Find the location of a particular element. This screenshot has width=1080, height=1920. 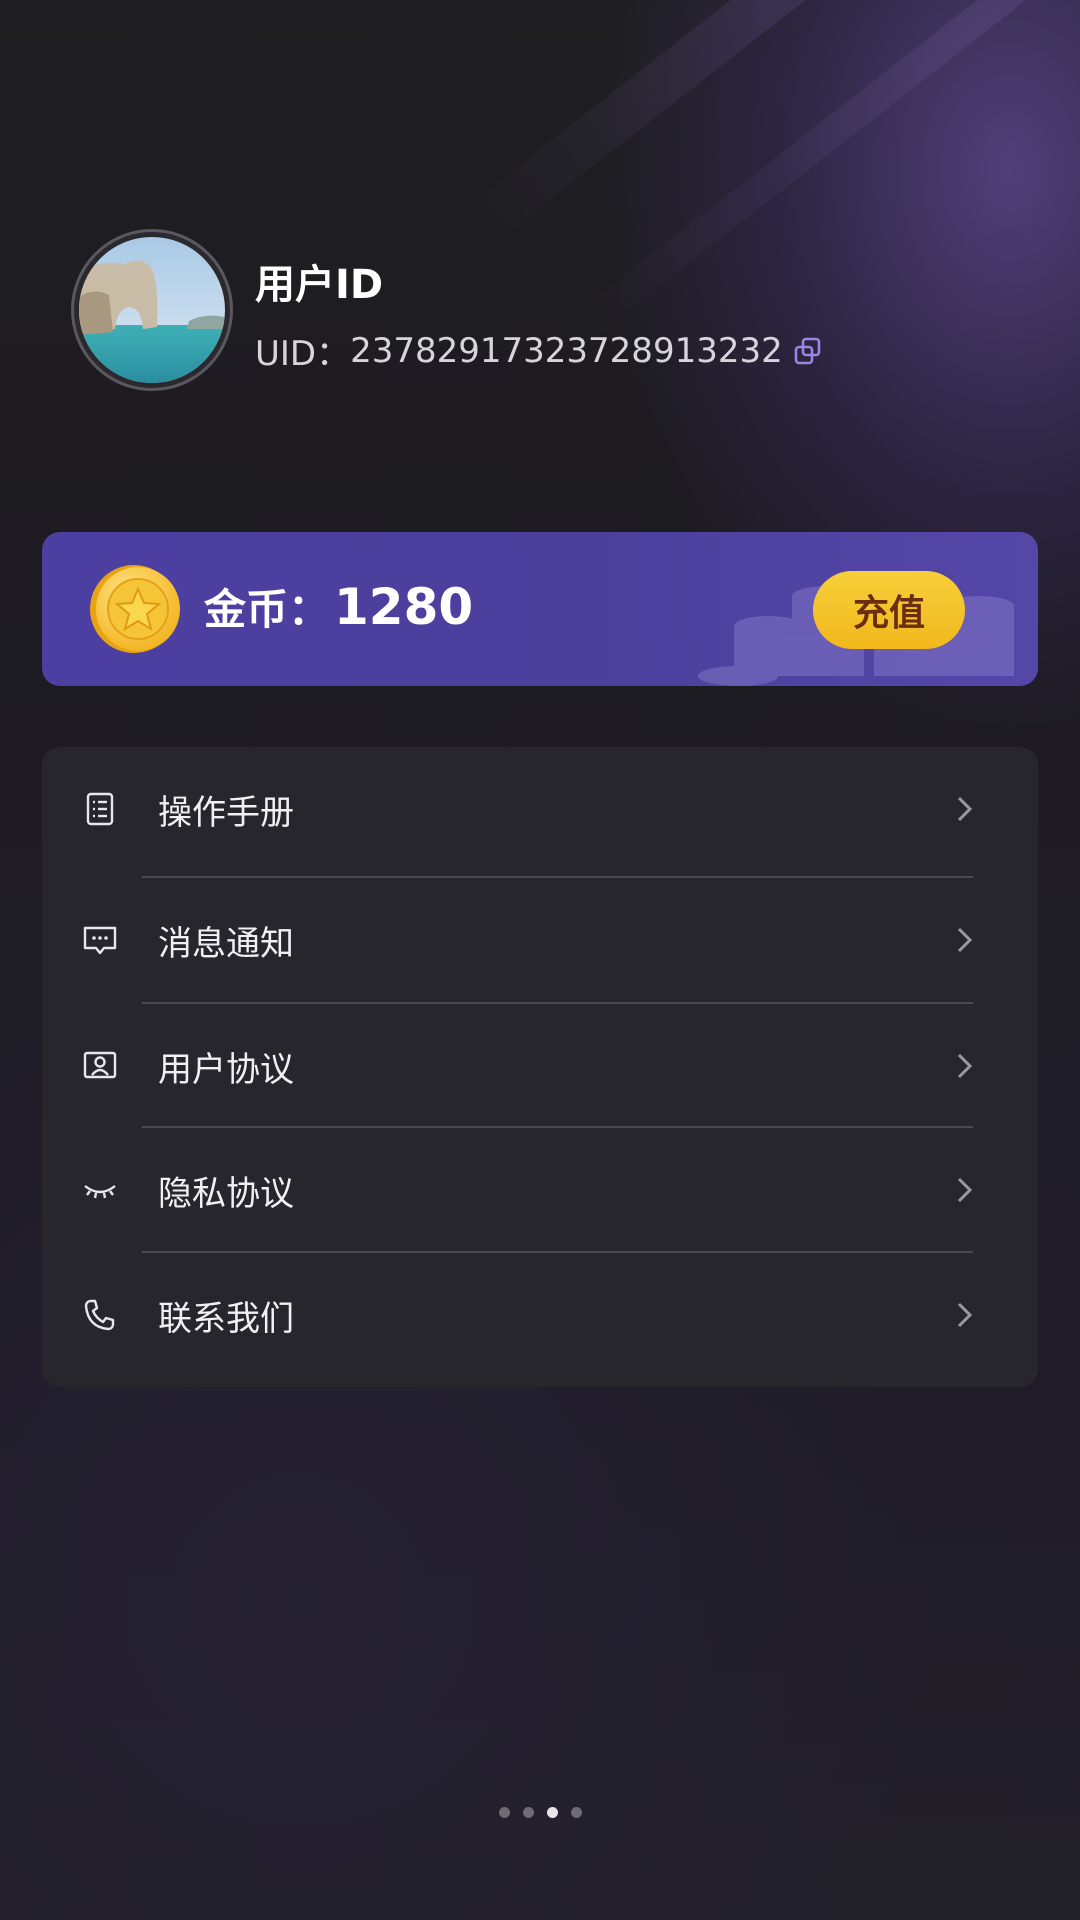

menu-item-label: 联系我们 is located at coordinates (226, 1318).